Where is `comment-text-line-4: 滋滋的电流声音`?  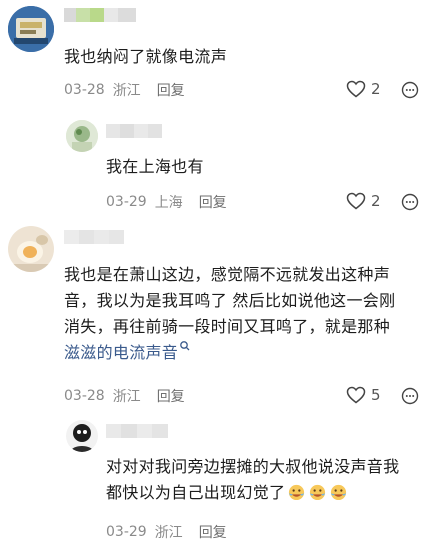
comment-text-line-4: 滋滋的电流声音 is located at coordinates (127, 353).